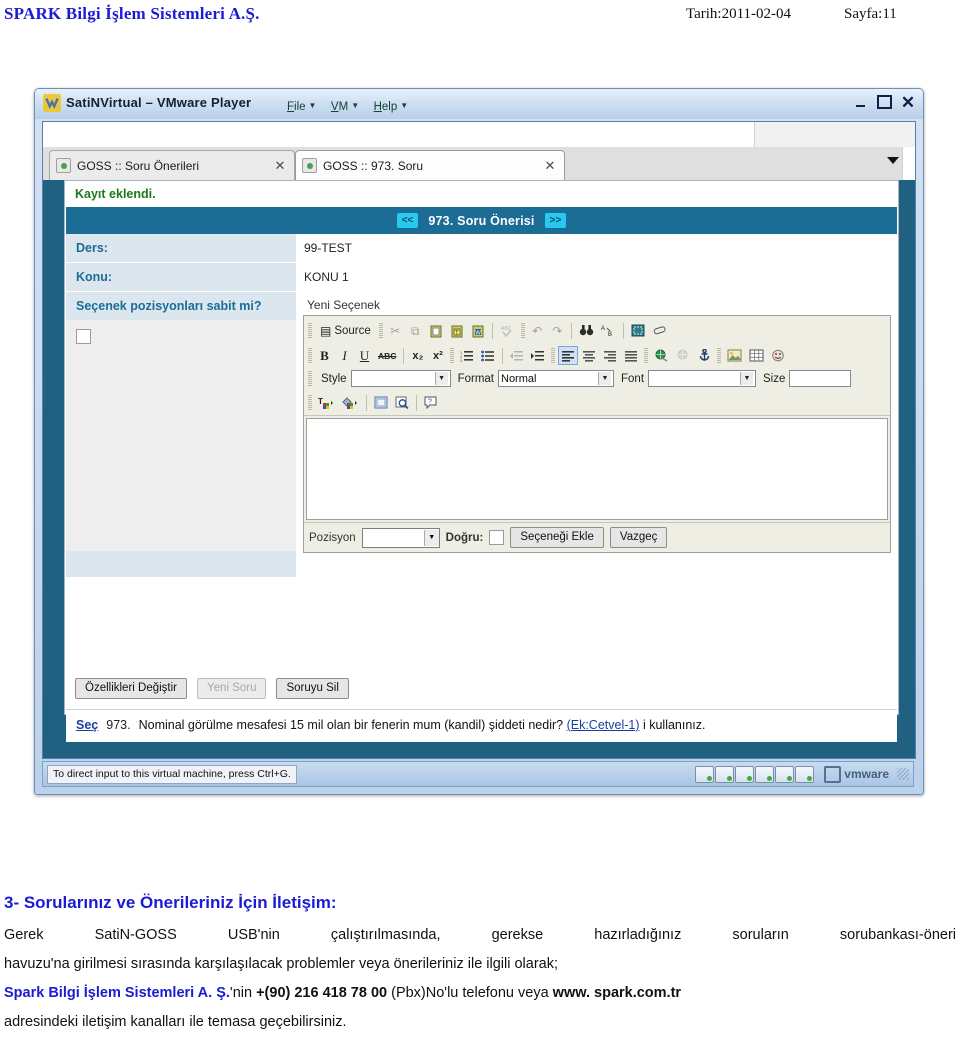 Image resolution: width=960 pixels, height=1041 pixels. Describe the element at coordinates (364, 355) in the screenshot. I see `underline-button: U` at that location.